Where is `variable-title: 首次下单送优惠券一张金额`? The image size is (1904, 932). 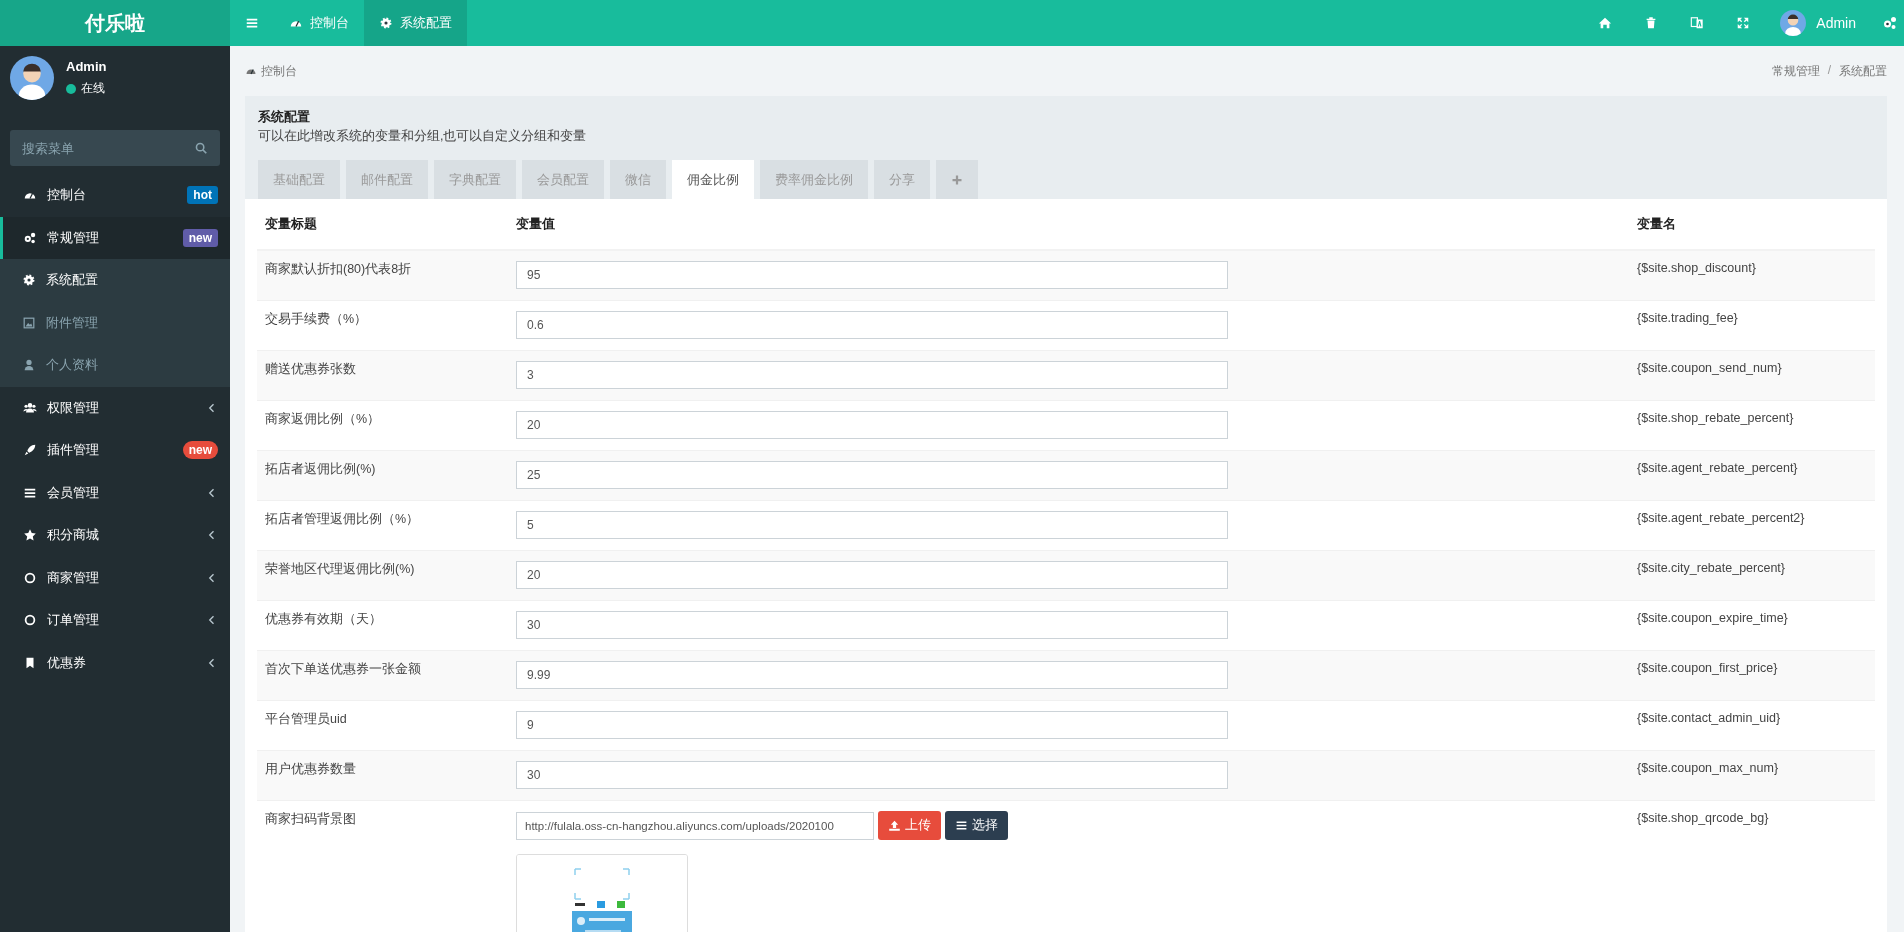 variable-title: 首次下单送优惠券一张金额 is located at coordinates (343, 669).